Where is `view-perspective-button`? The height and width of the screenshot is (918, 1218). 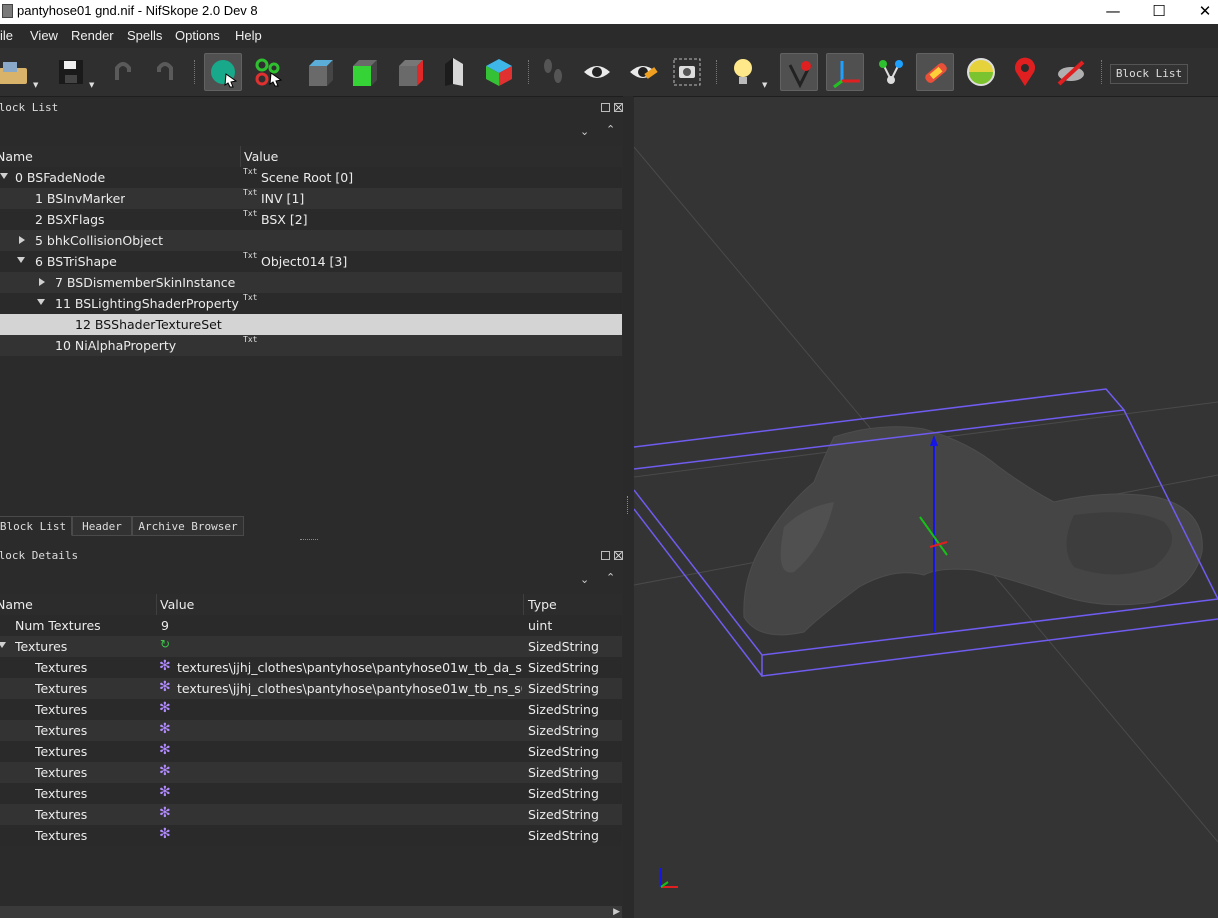
view-perspective-button is located at coordinates (499, 72).